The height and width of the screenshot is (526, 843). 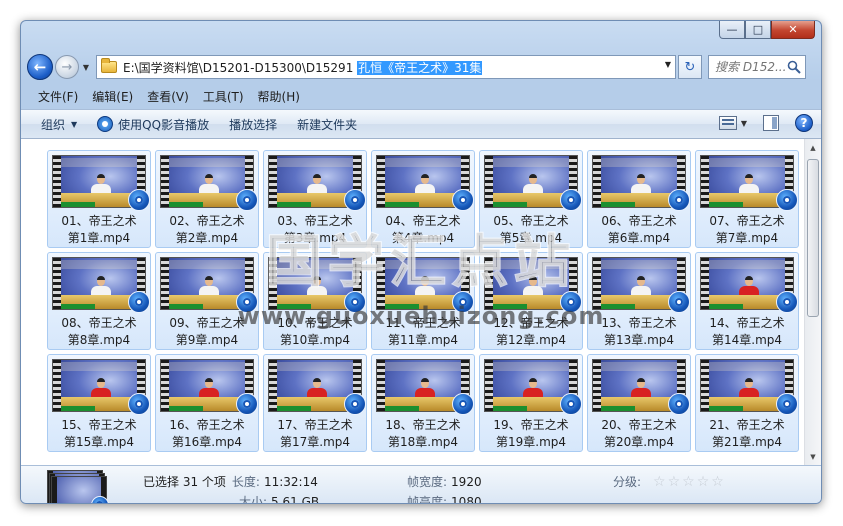 What do you see at coordinates (639, 238) in the screenshot?
I see `file-name-line-2: 第6章.mp4` at bounding box center [639, 238].